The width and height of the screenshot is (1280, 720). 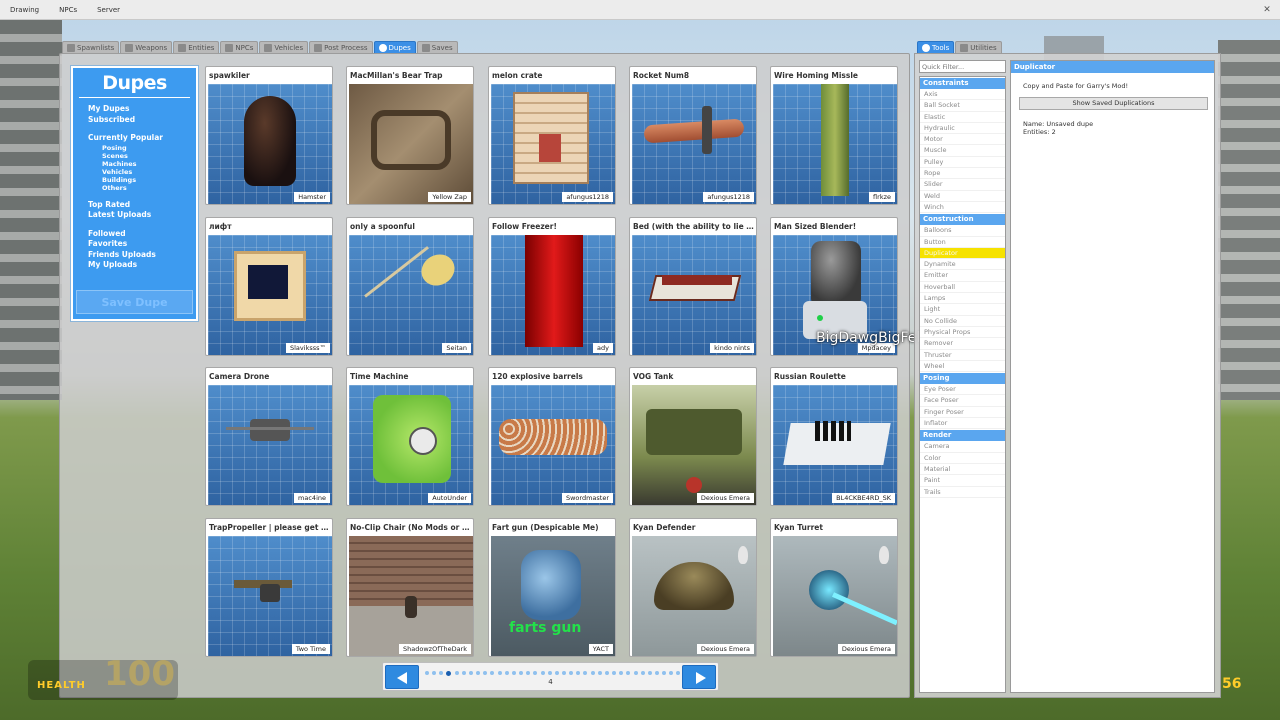 I want to click on nav-posing: Posing, so click(x=134, y=148).